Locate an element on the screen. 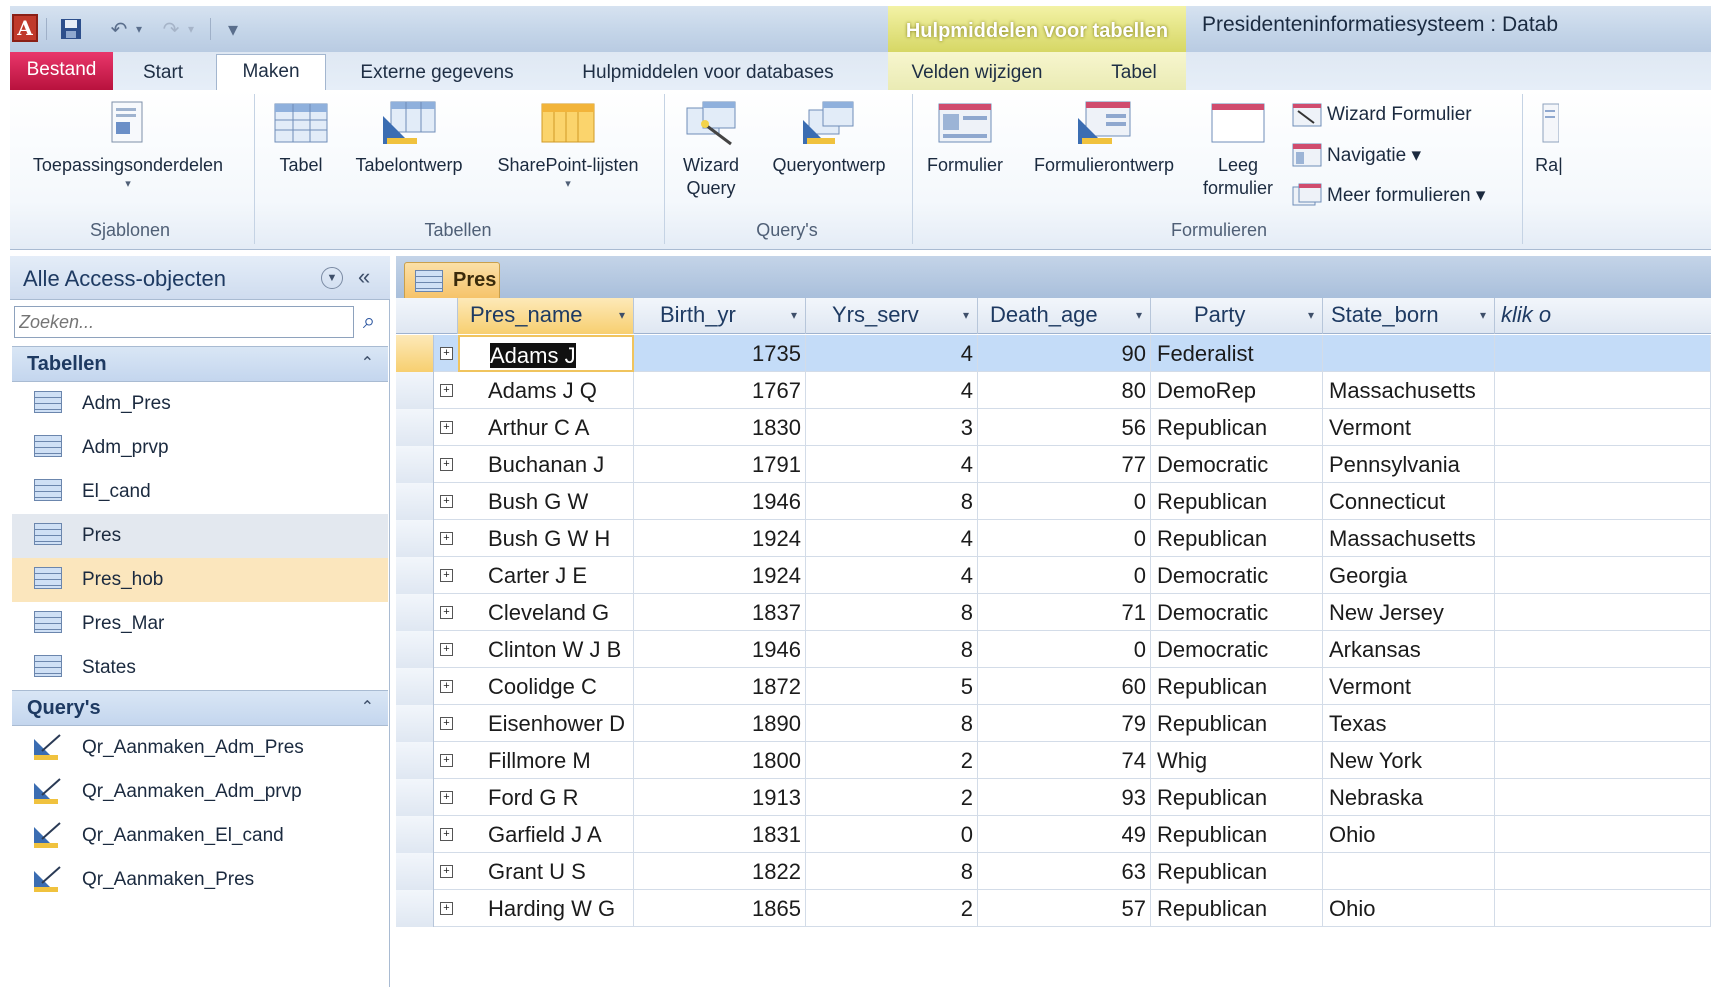 This screenshot has width=1711, height=987. table-row: + Carter J E 1924 4 0 Democratic Georgia is located at coordinates (1053, 575).